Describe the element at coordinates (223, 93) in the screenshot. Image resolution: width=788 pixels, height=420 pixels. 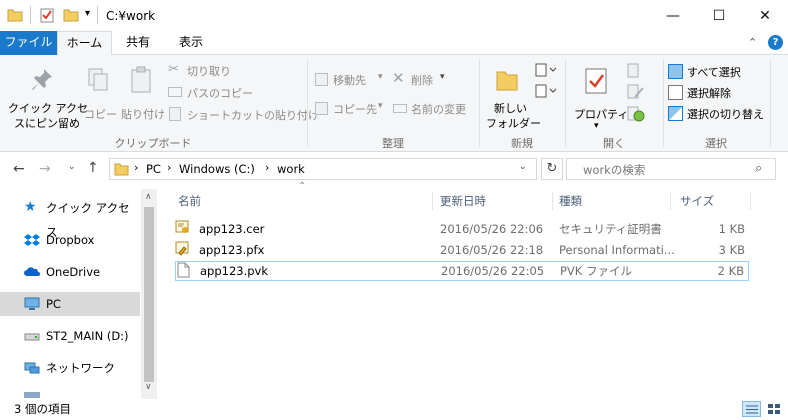
I see `copy-path-button: パスのコピー` at that location.